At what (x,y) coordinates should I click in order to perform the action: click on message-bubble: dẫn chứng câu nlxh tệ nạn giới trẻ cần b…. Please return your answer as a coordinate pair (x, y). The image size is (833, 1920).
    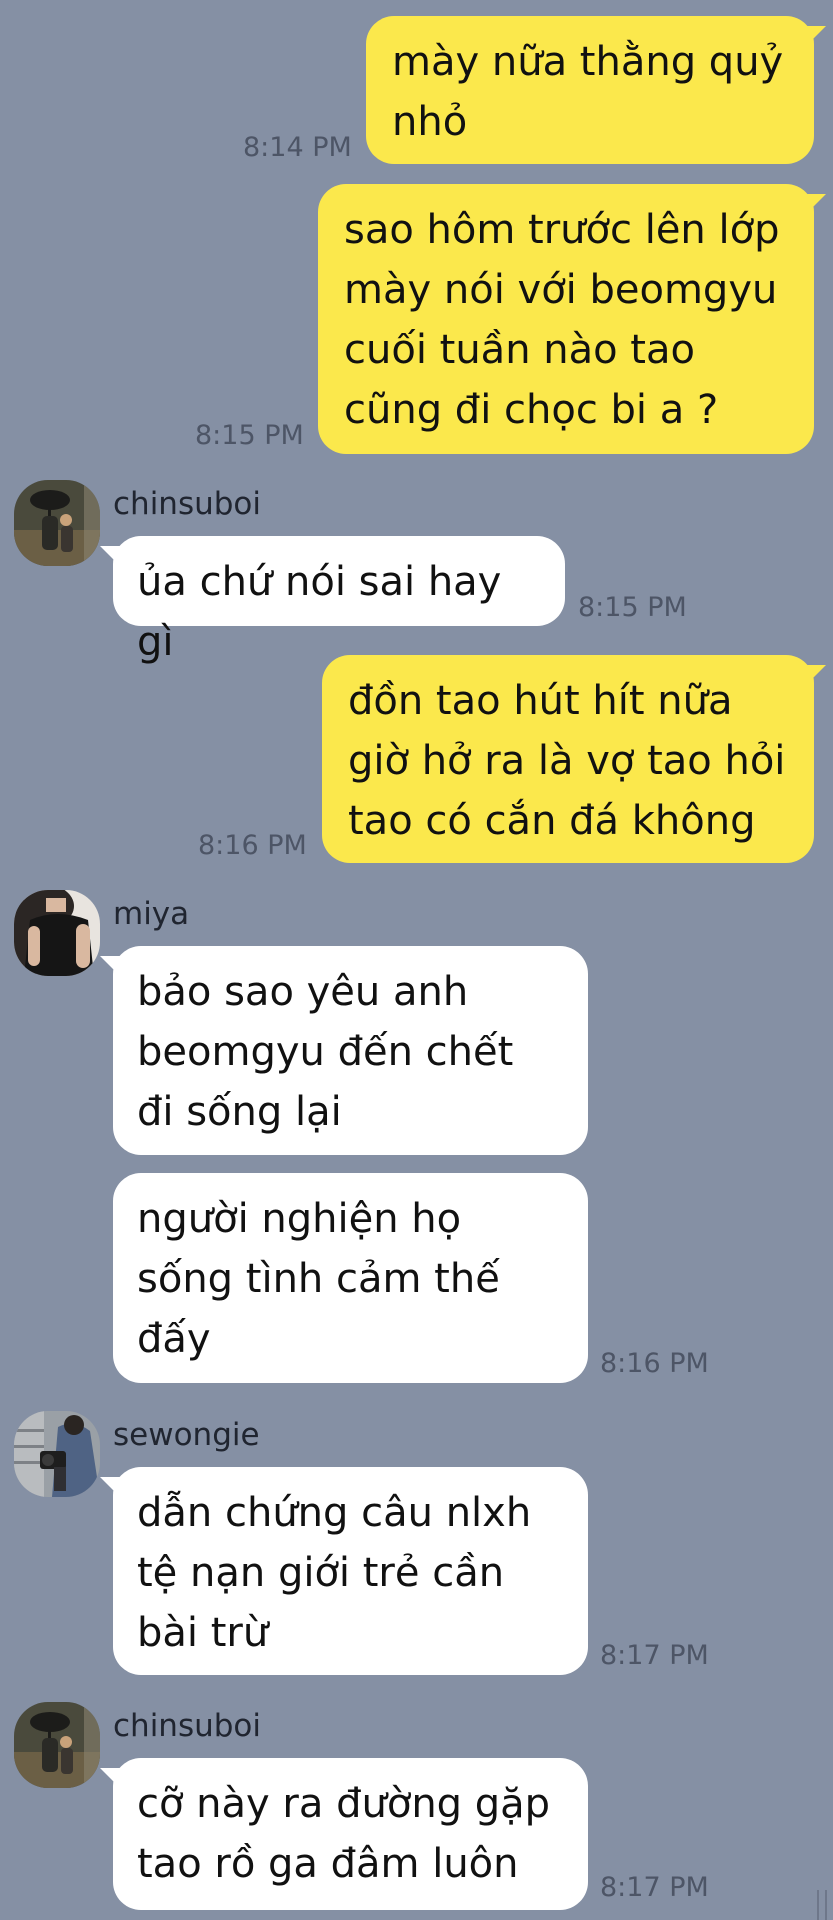
    Looking at the image, I should click on (350, 1571).